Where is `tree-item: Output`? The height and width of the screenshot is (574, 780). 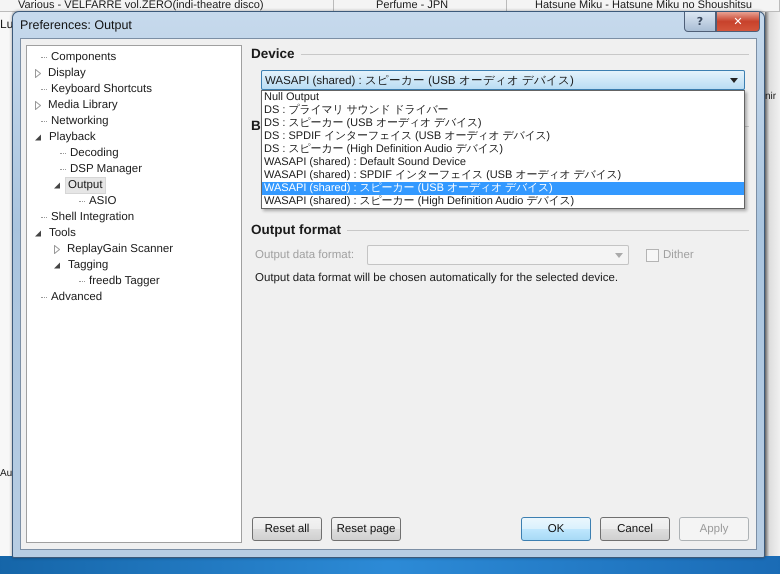
tree-item: Output is located at coordinates (85, 185).